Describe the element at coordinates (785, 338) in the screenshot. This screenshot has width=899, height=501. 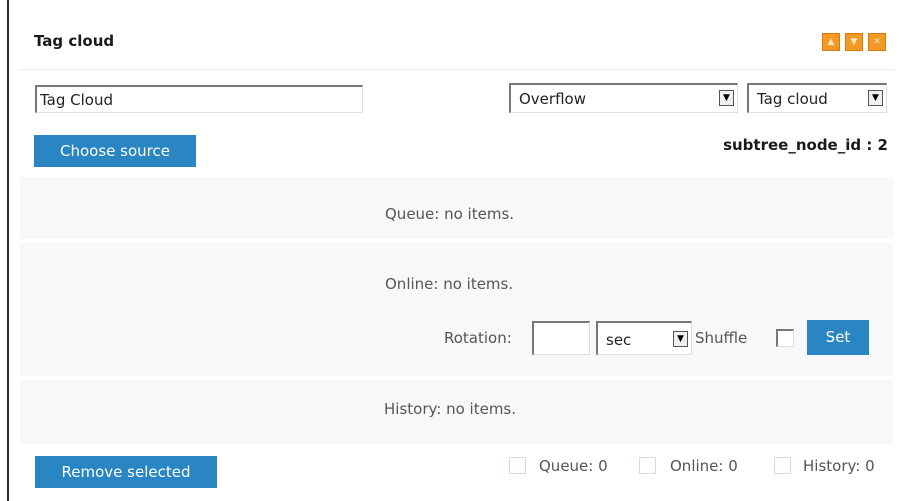
I see `shuffle-checkbox` at that location.